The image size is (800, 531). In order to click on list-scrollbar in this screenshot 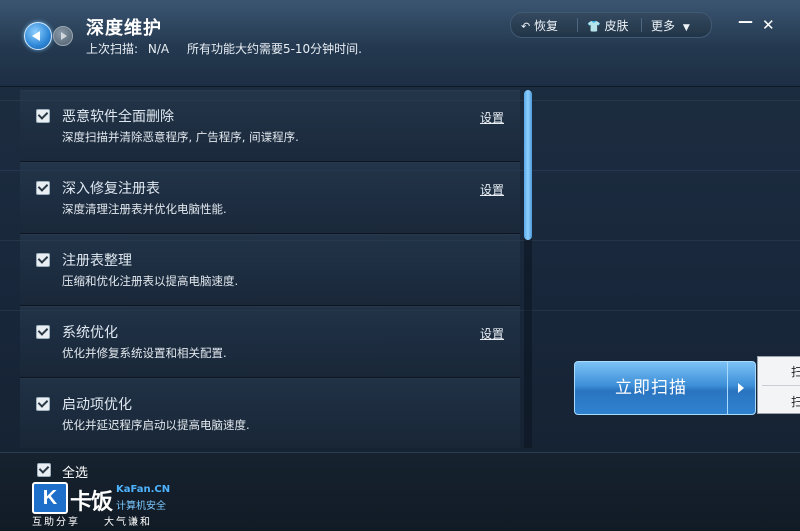, I will do `click(528, 269)`.